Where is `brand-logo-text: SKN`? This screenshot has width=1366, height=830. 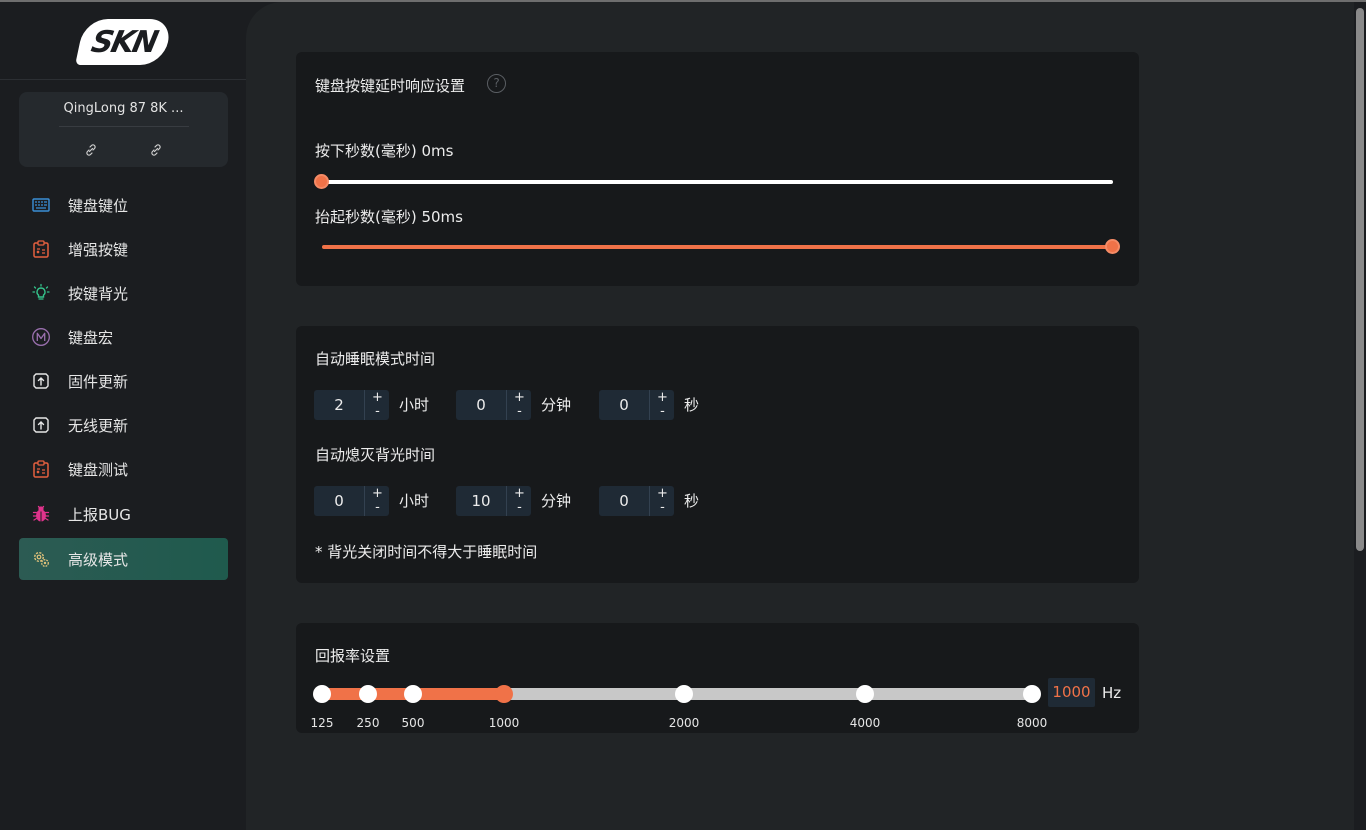
brand-logo-text: SKN is located at coordinates (124, 42).